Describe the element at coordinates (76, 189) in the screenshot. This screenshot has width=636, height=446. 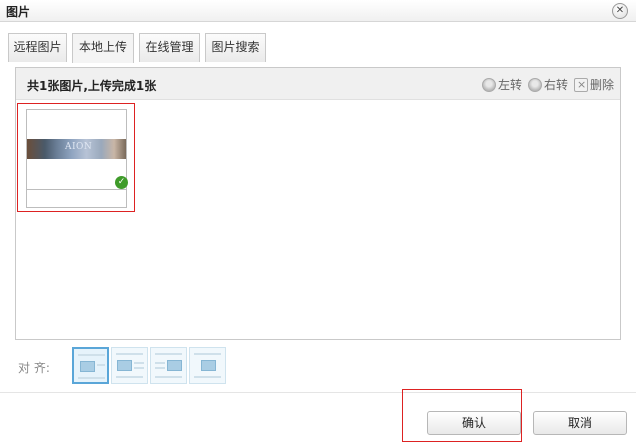
I see `thumbnail-divider` at that location.